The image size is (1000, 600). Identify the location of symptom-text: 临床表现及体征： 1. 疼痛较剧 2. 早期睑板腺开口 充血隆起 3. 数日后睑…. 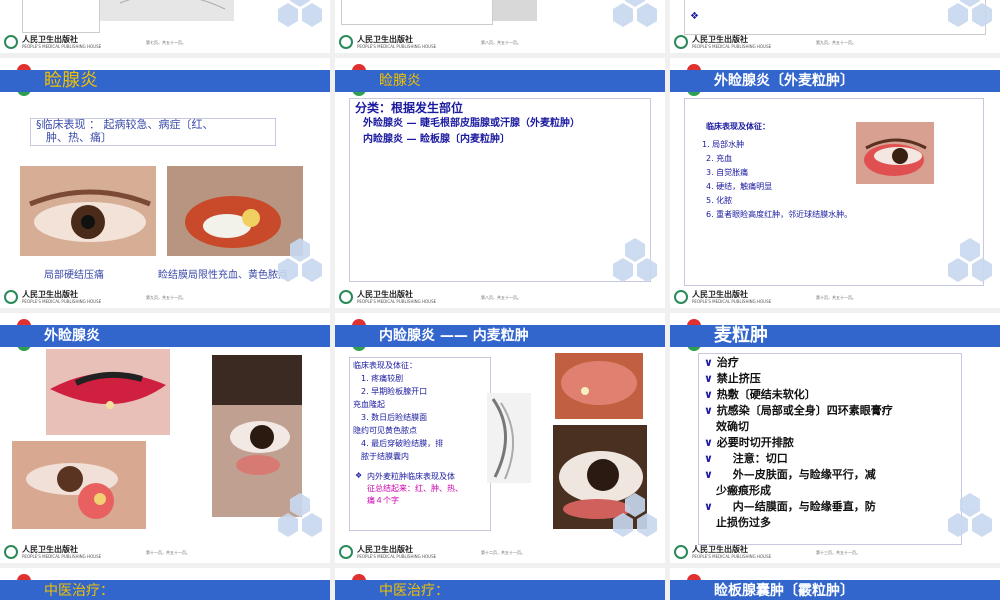
(398, 411).